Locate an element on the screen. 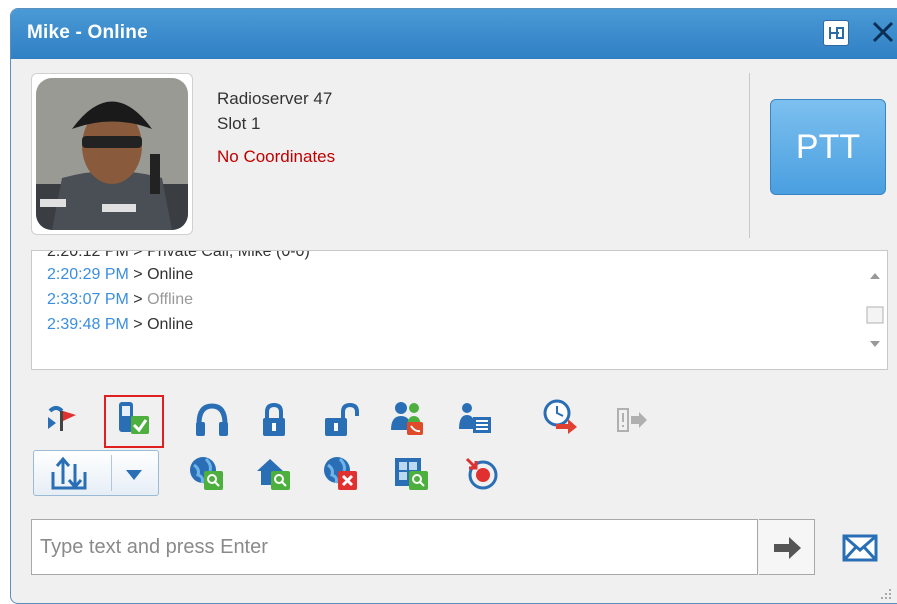 The width and height of the screenshot is (897, 604). window-title: Mike - Online is located at coordinates (87, 32).